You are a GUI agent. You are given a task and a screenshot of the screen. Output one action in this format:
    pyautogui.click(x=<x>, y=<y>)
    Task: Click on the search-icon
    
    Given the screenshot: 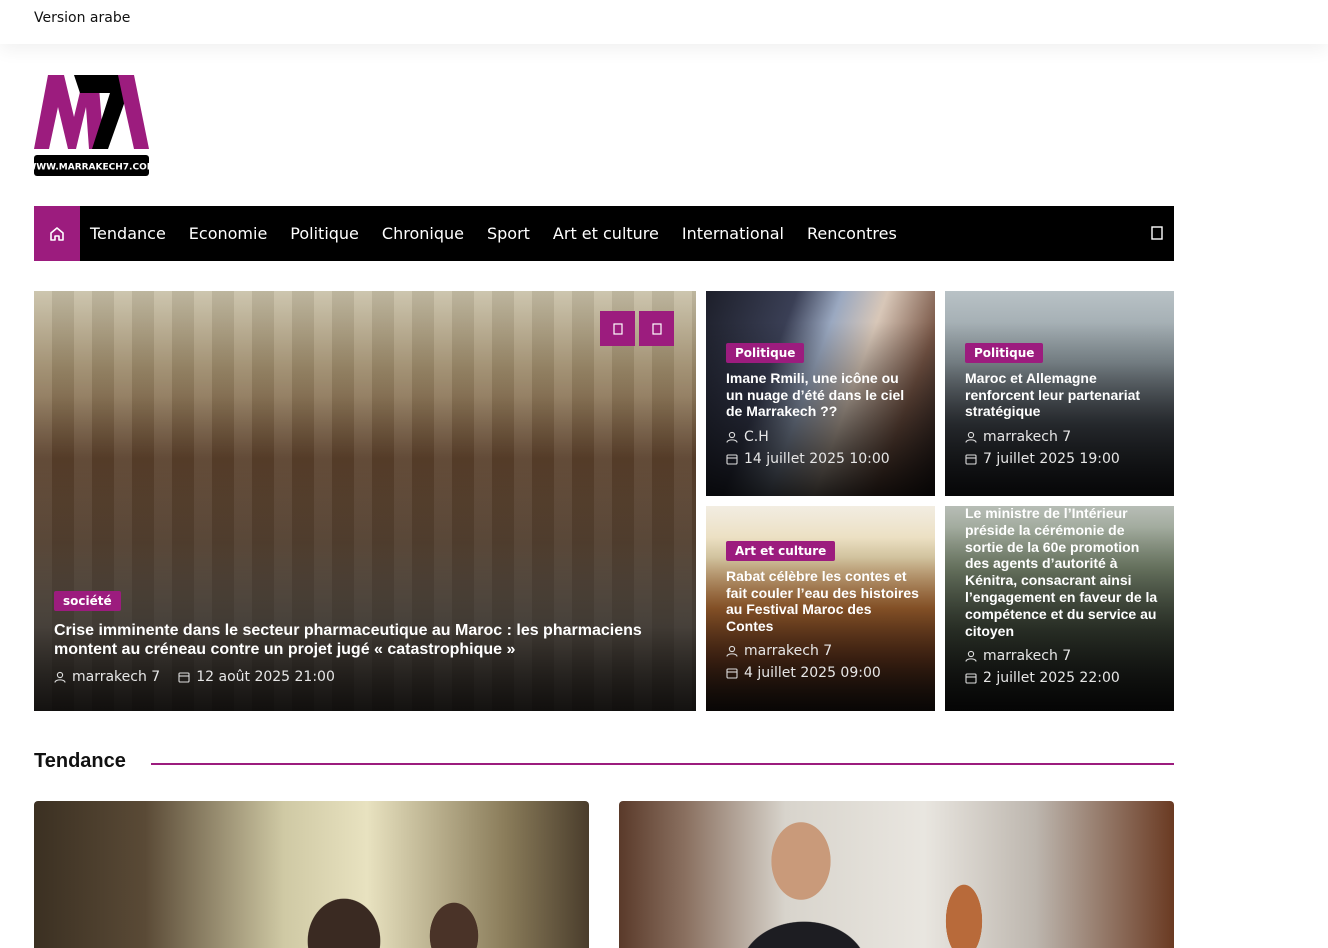 What is the action you would take?
    pyautogui.click(x=1157, y=233)
    